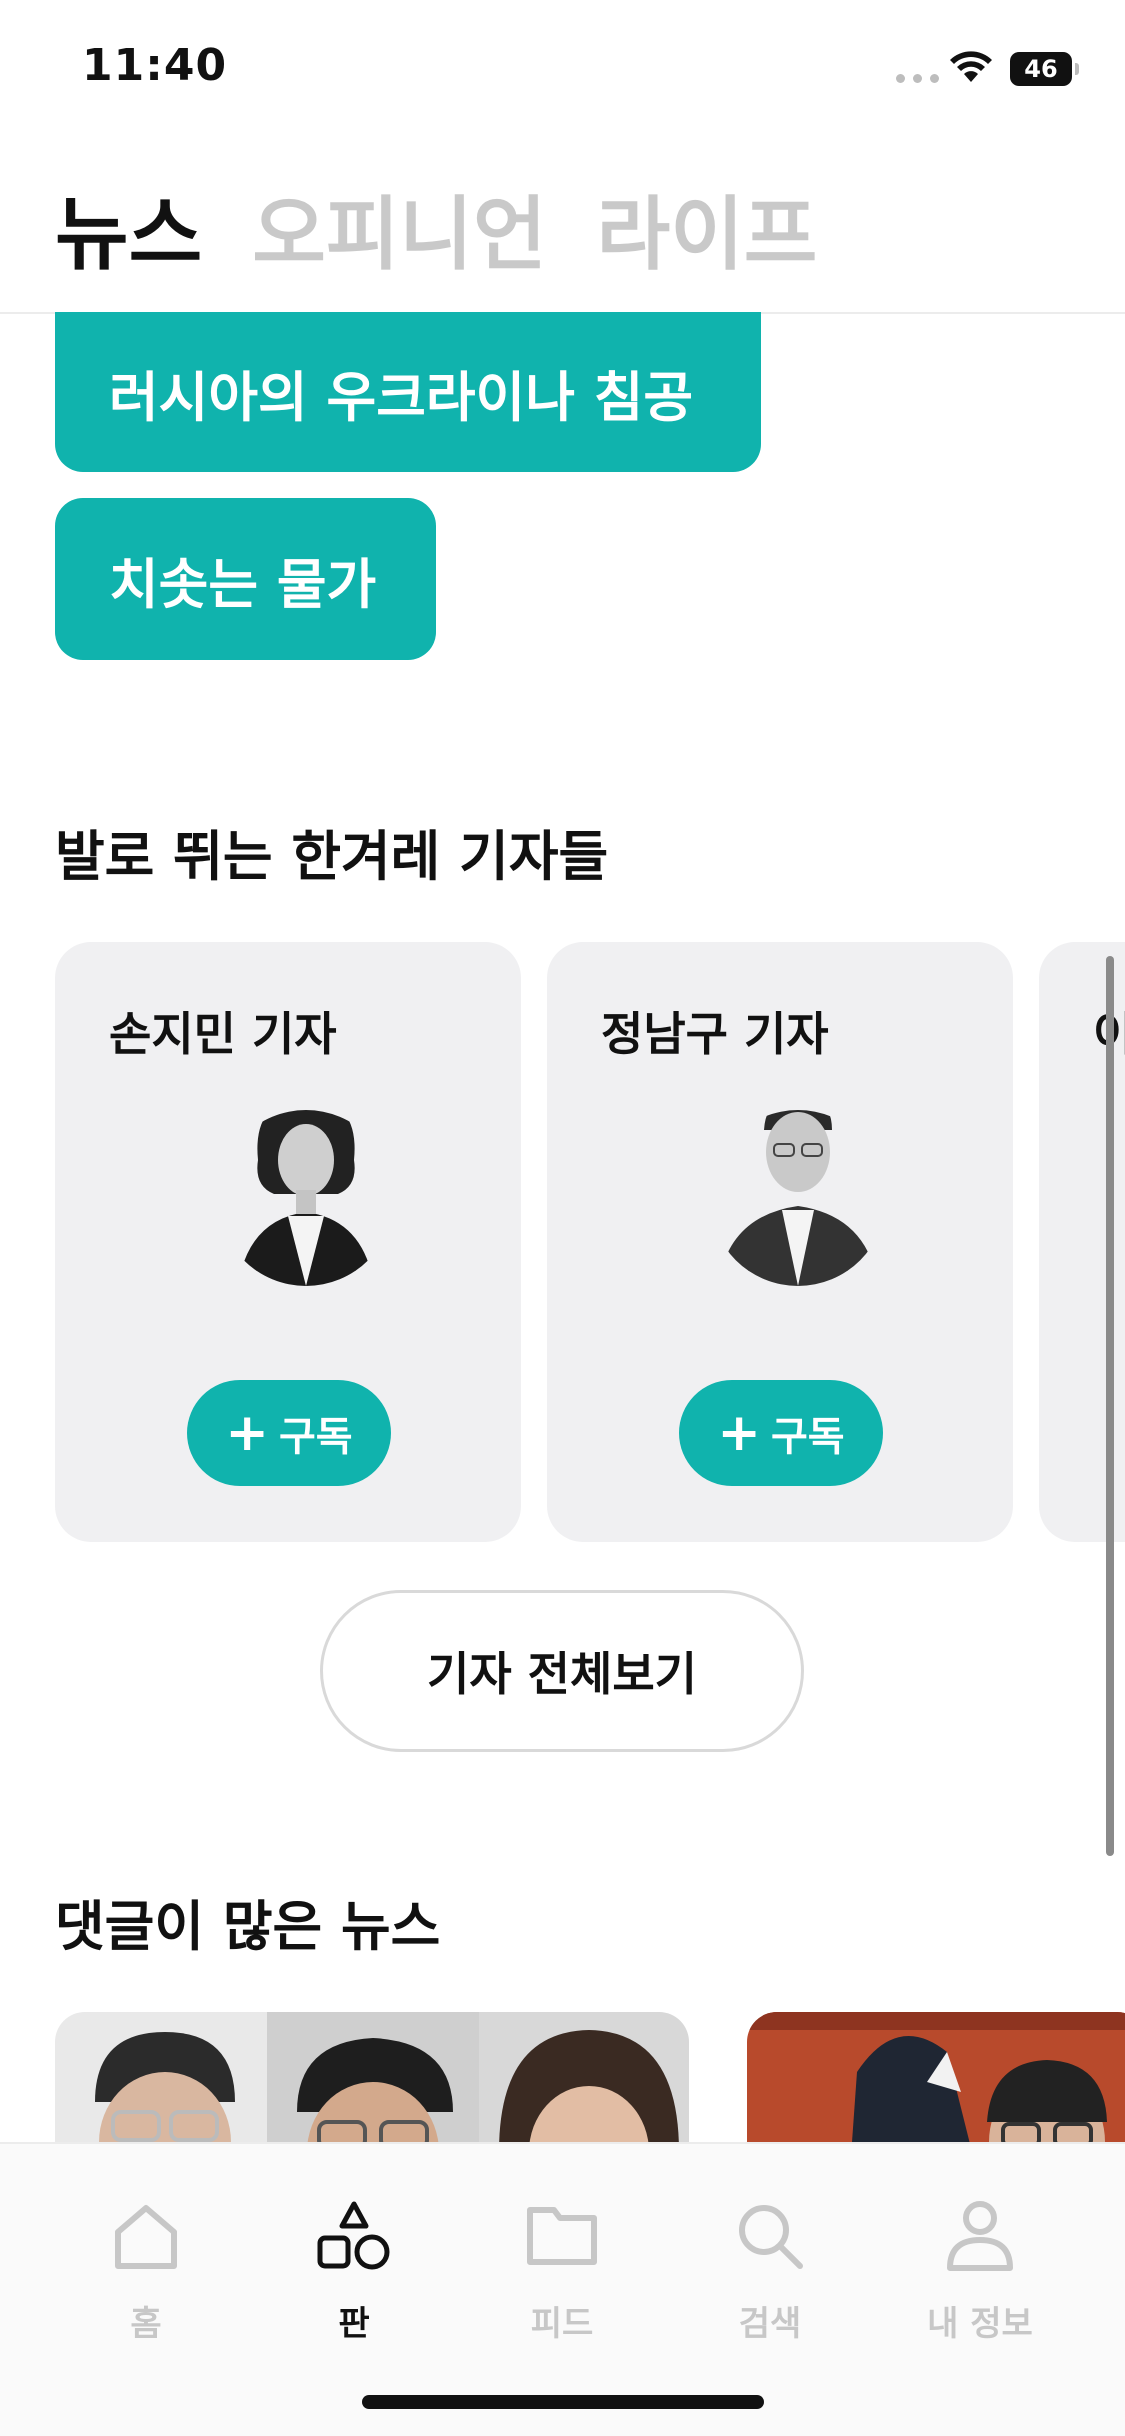 The height and width of the screenshot is (2436, 1125). I want to click on nav-home-label: 홈, so click(146, 2324).